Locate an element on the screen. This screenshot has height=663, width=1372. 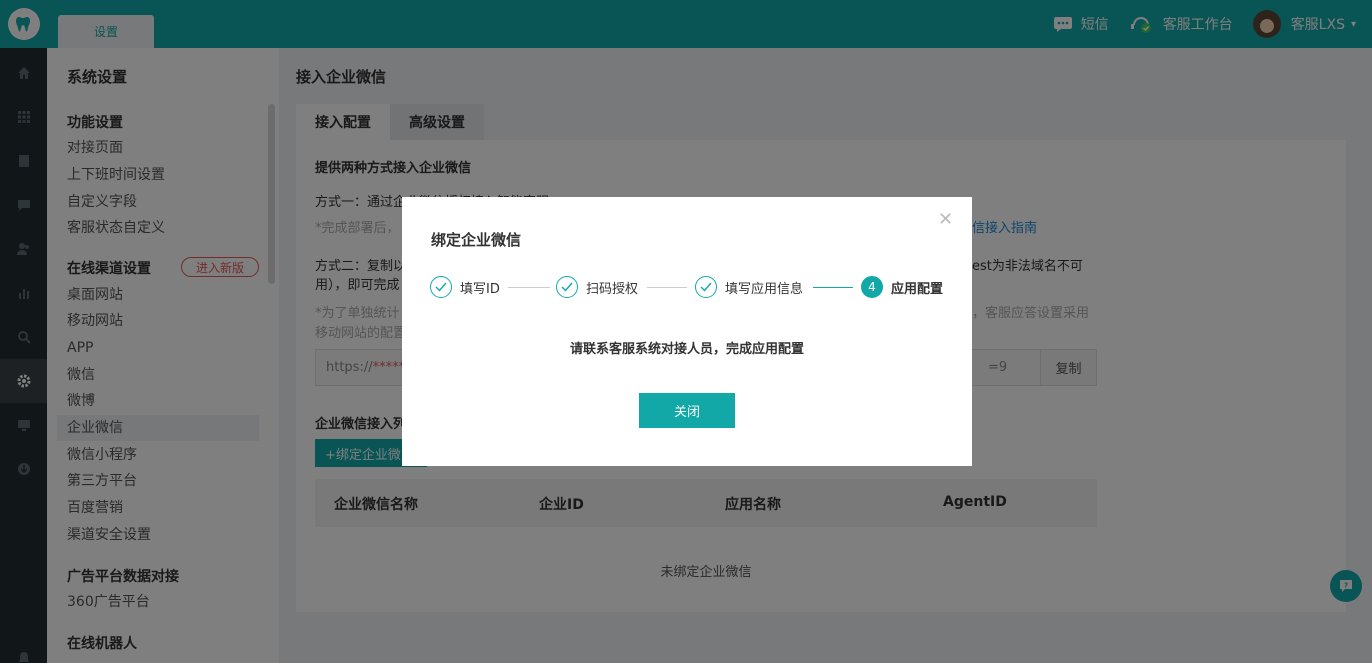
close-icon: ✕ is located at coordinates (945, 219).